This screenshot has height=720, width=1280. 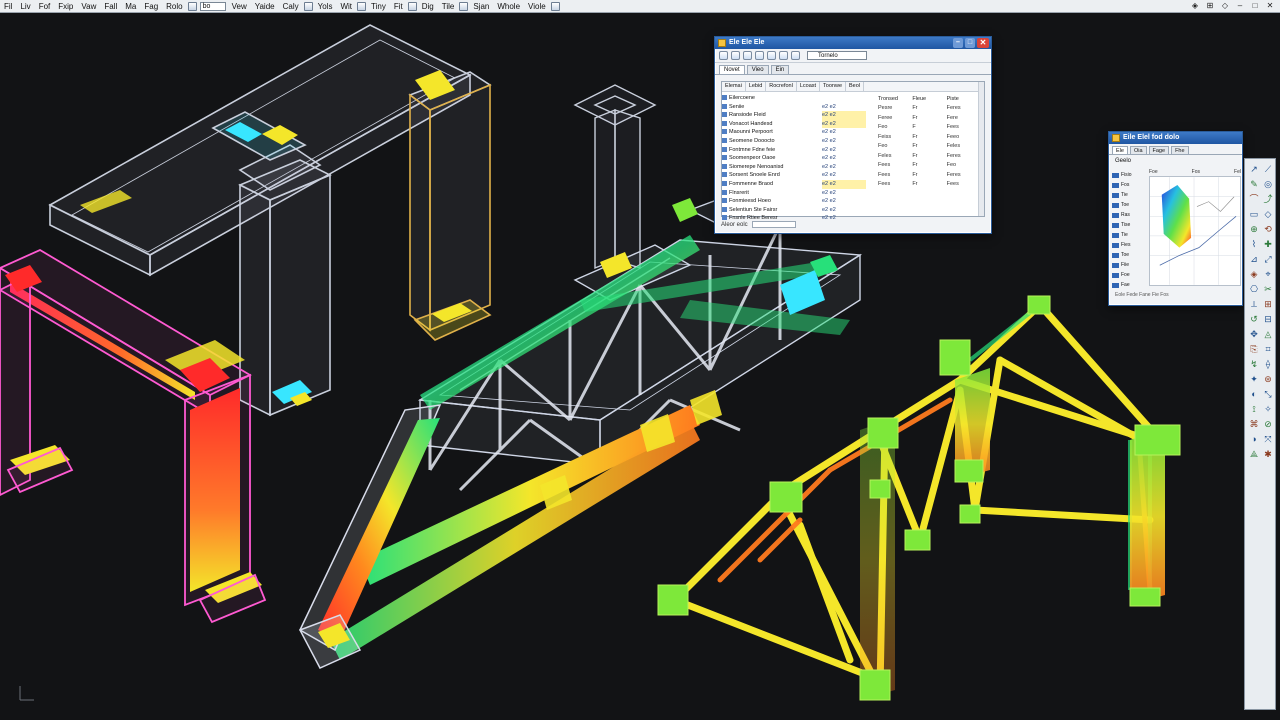 What do you see at coordinates (65, 6) in the screenshot?
I see `menu-fxip: Fxip` at bounding box center [65, 6].